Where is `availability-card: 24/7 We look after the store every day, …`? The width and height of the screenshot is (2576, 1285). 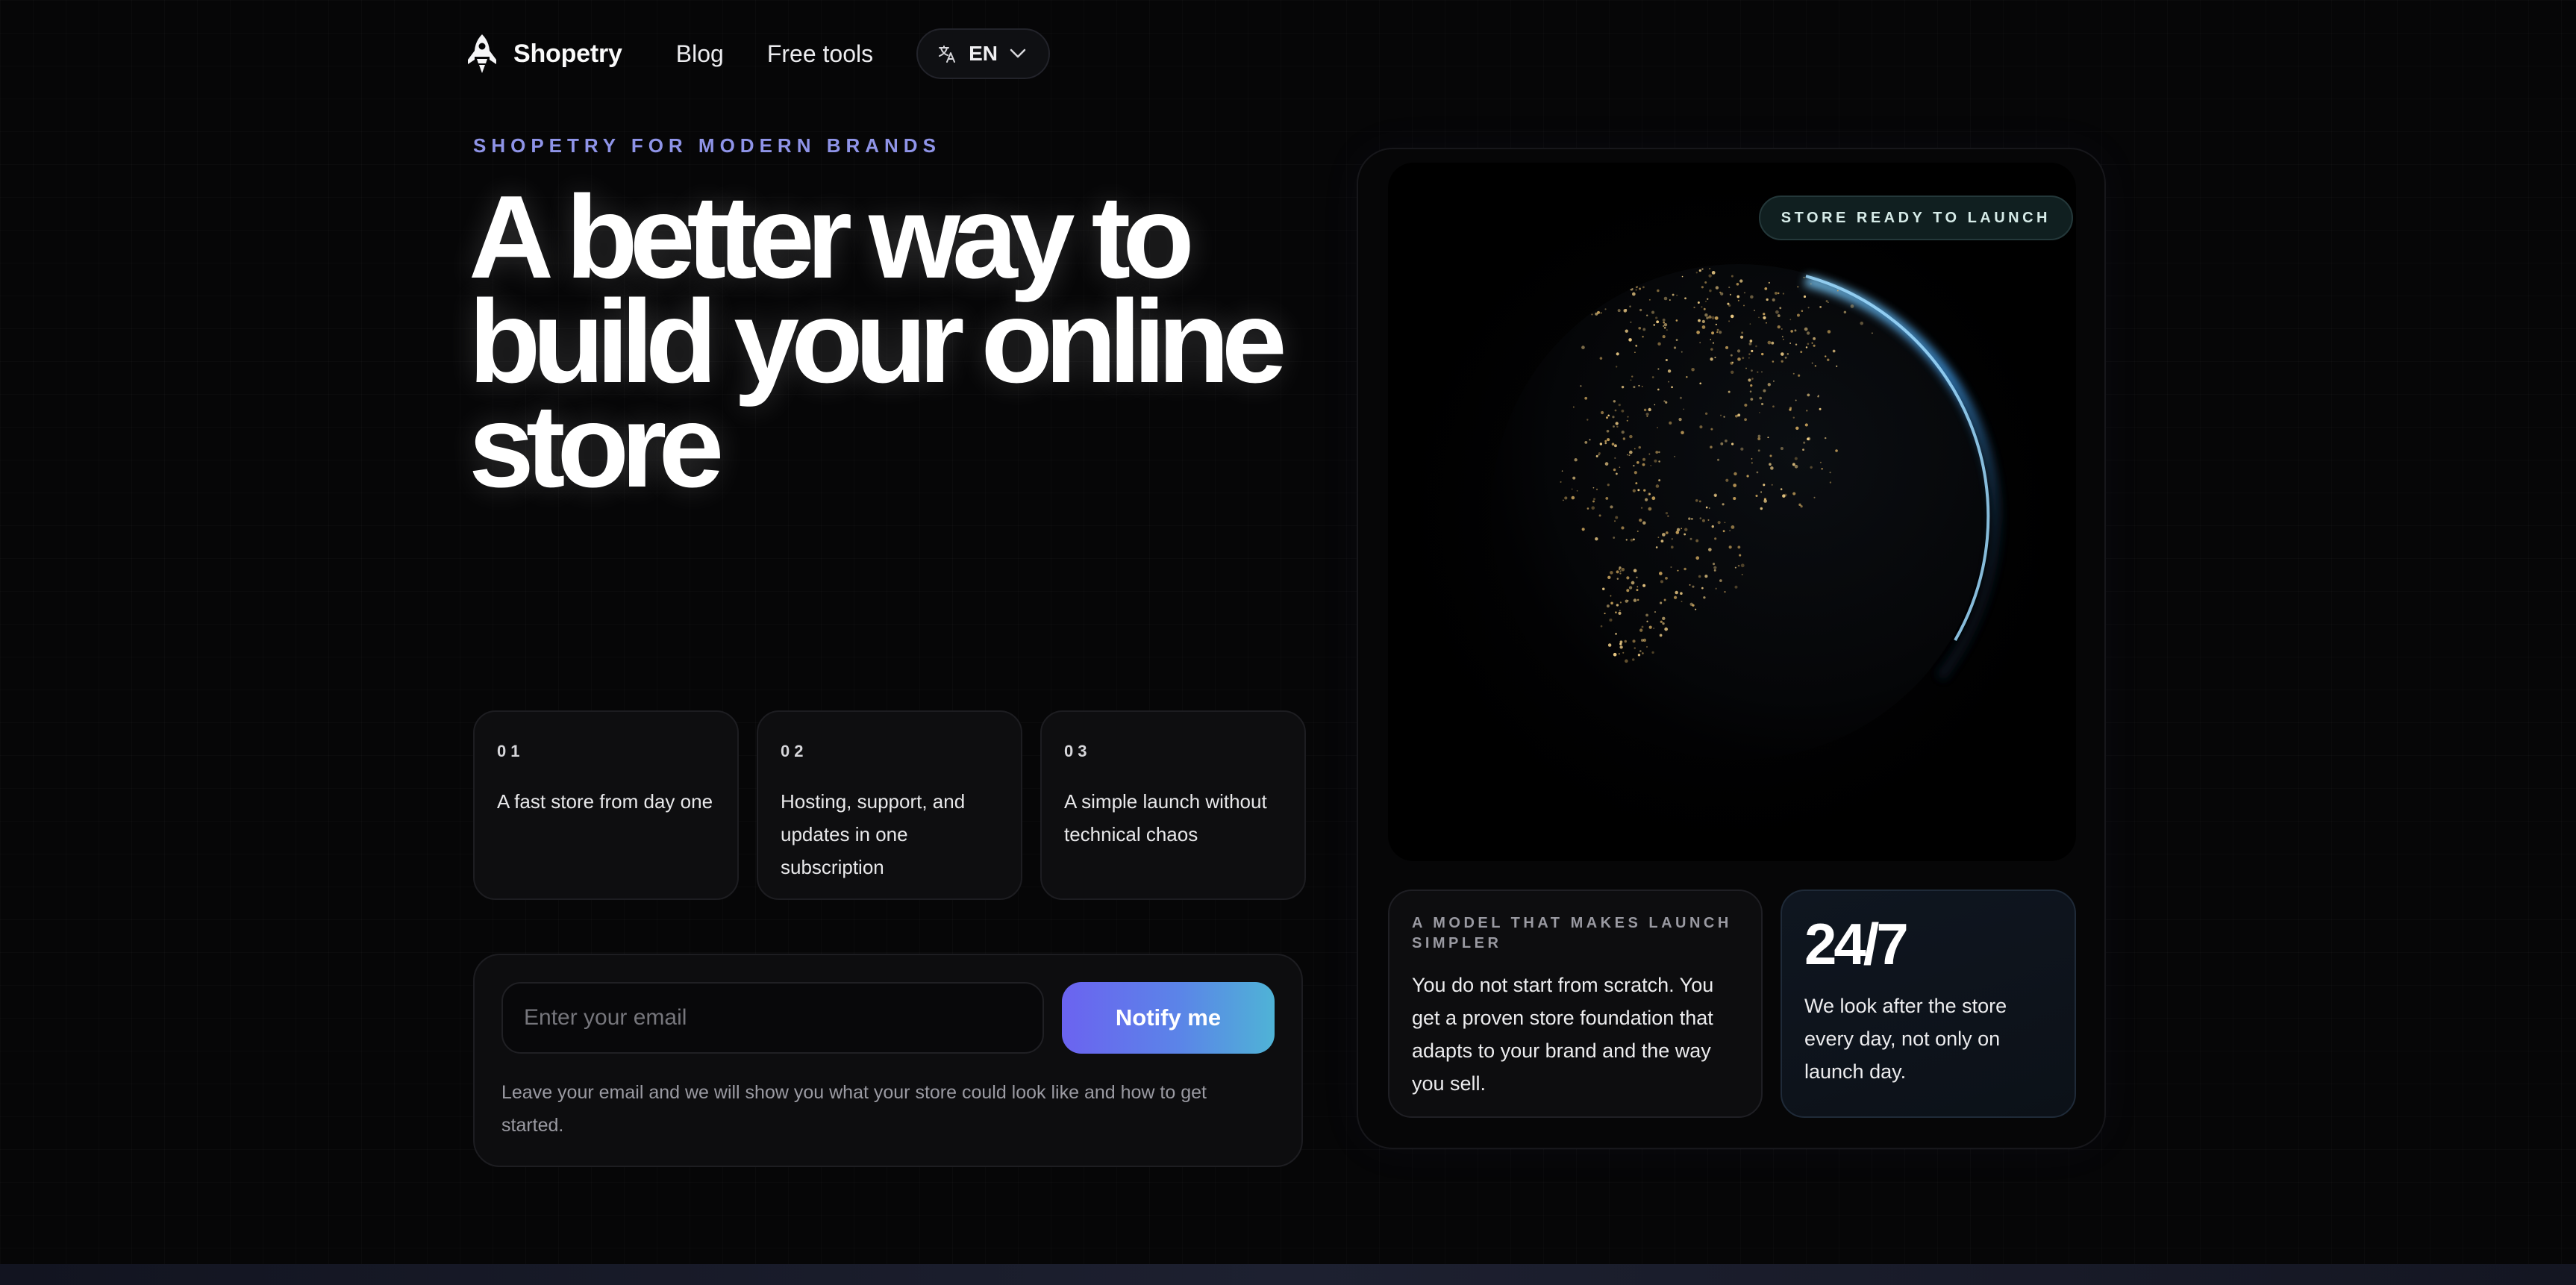
availability-card: 24/7 We look after the store every day, … is located at coordinates (1928, 1004).